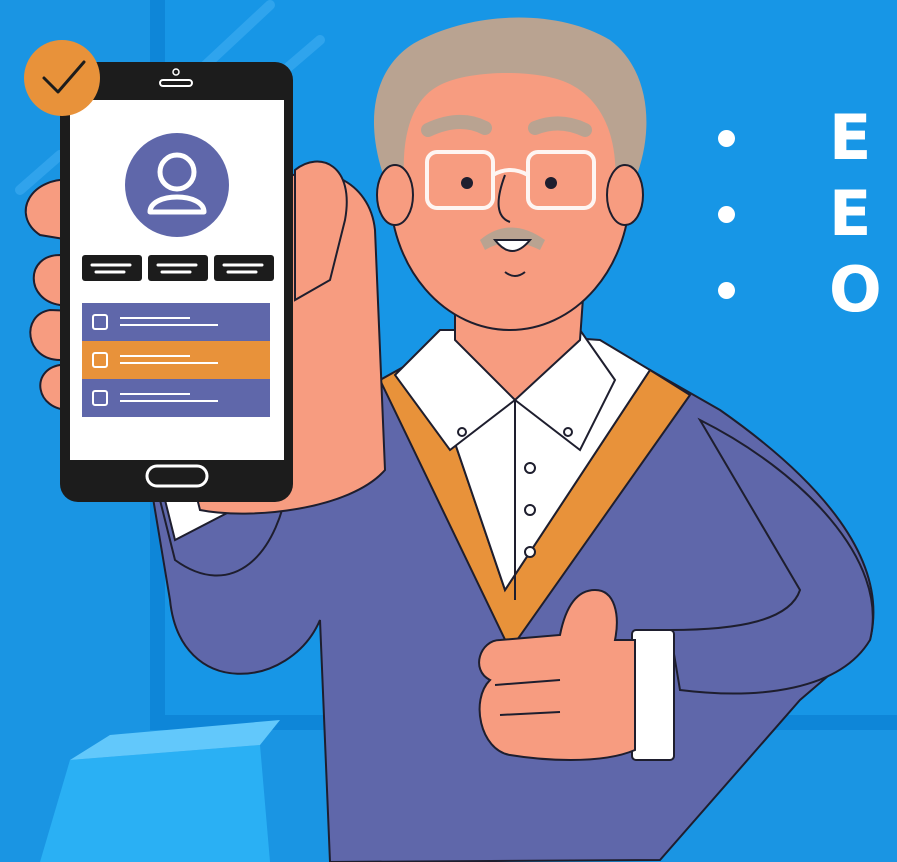  Describe the element at coordinates (467, 183) in the screenshot. I see `left-eye` at that location.